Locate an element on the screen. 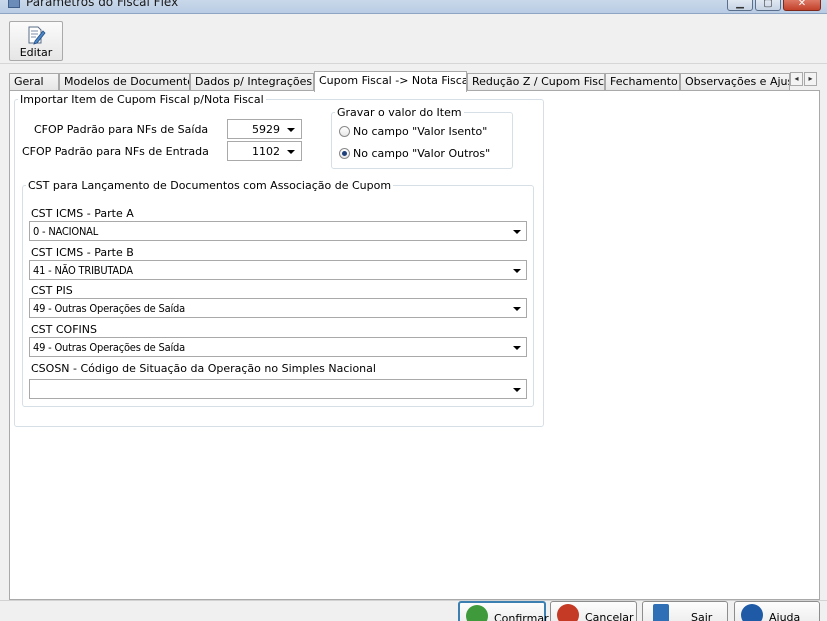 The height and width of the screenshot is (621, 827). close-button: ✕ is located at coordinates (802, 5).